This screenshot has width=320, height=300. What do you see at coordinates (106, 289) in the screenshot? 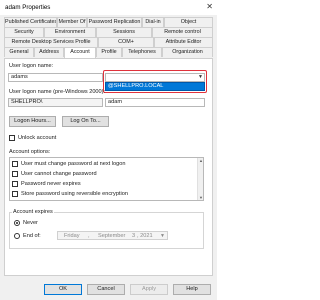
I see `cancel-button: Cancel` at bounding box center [106, 289].